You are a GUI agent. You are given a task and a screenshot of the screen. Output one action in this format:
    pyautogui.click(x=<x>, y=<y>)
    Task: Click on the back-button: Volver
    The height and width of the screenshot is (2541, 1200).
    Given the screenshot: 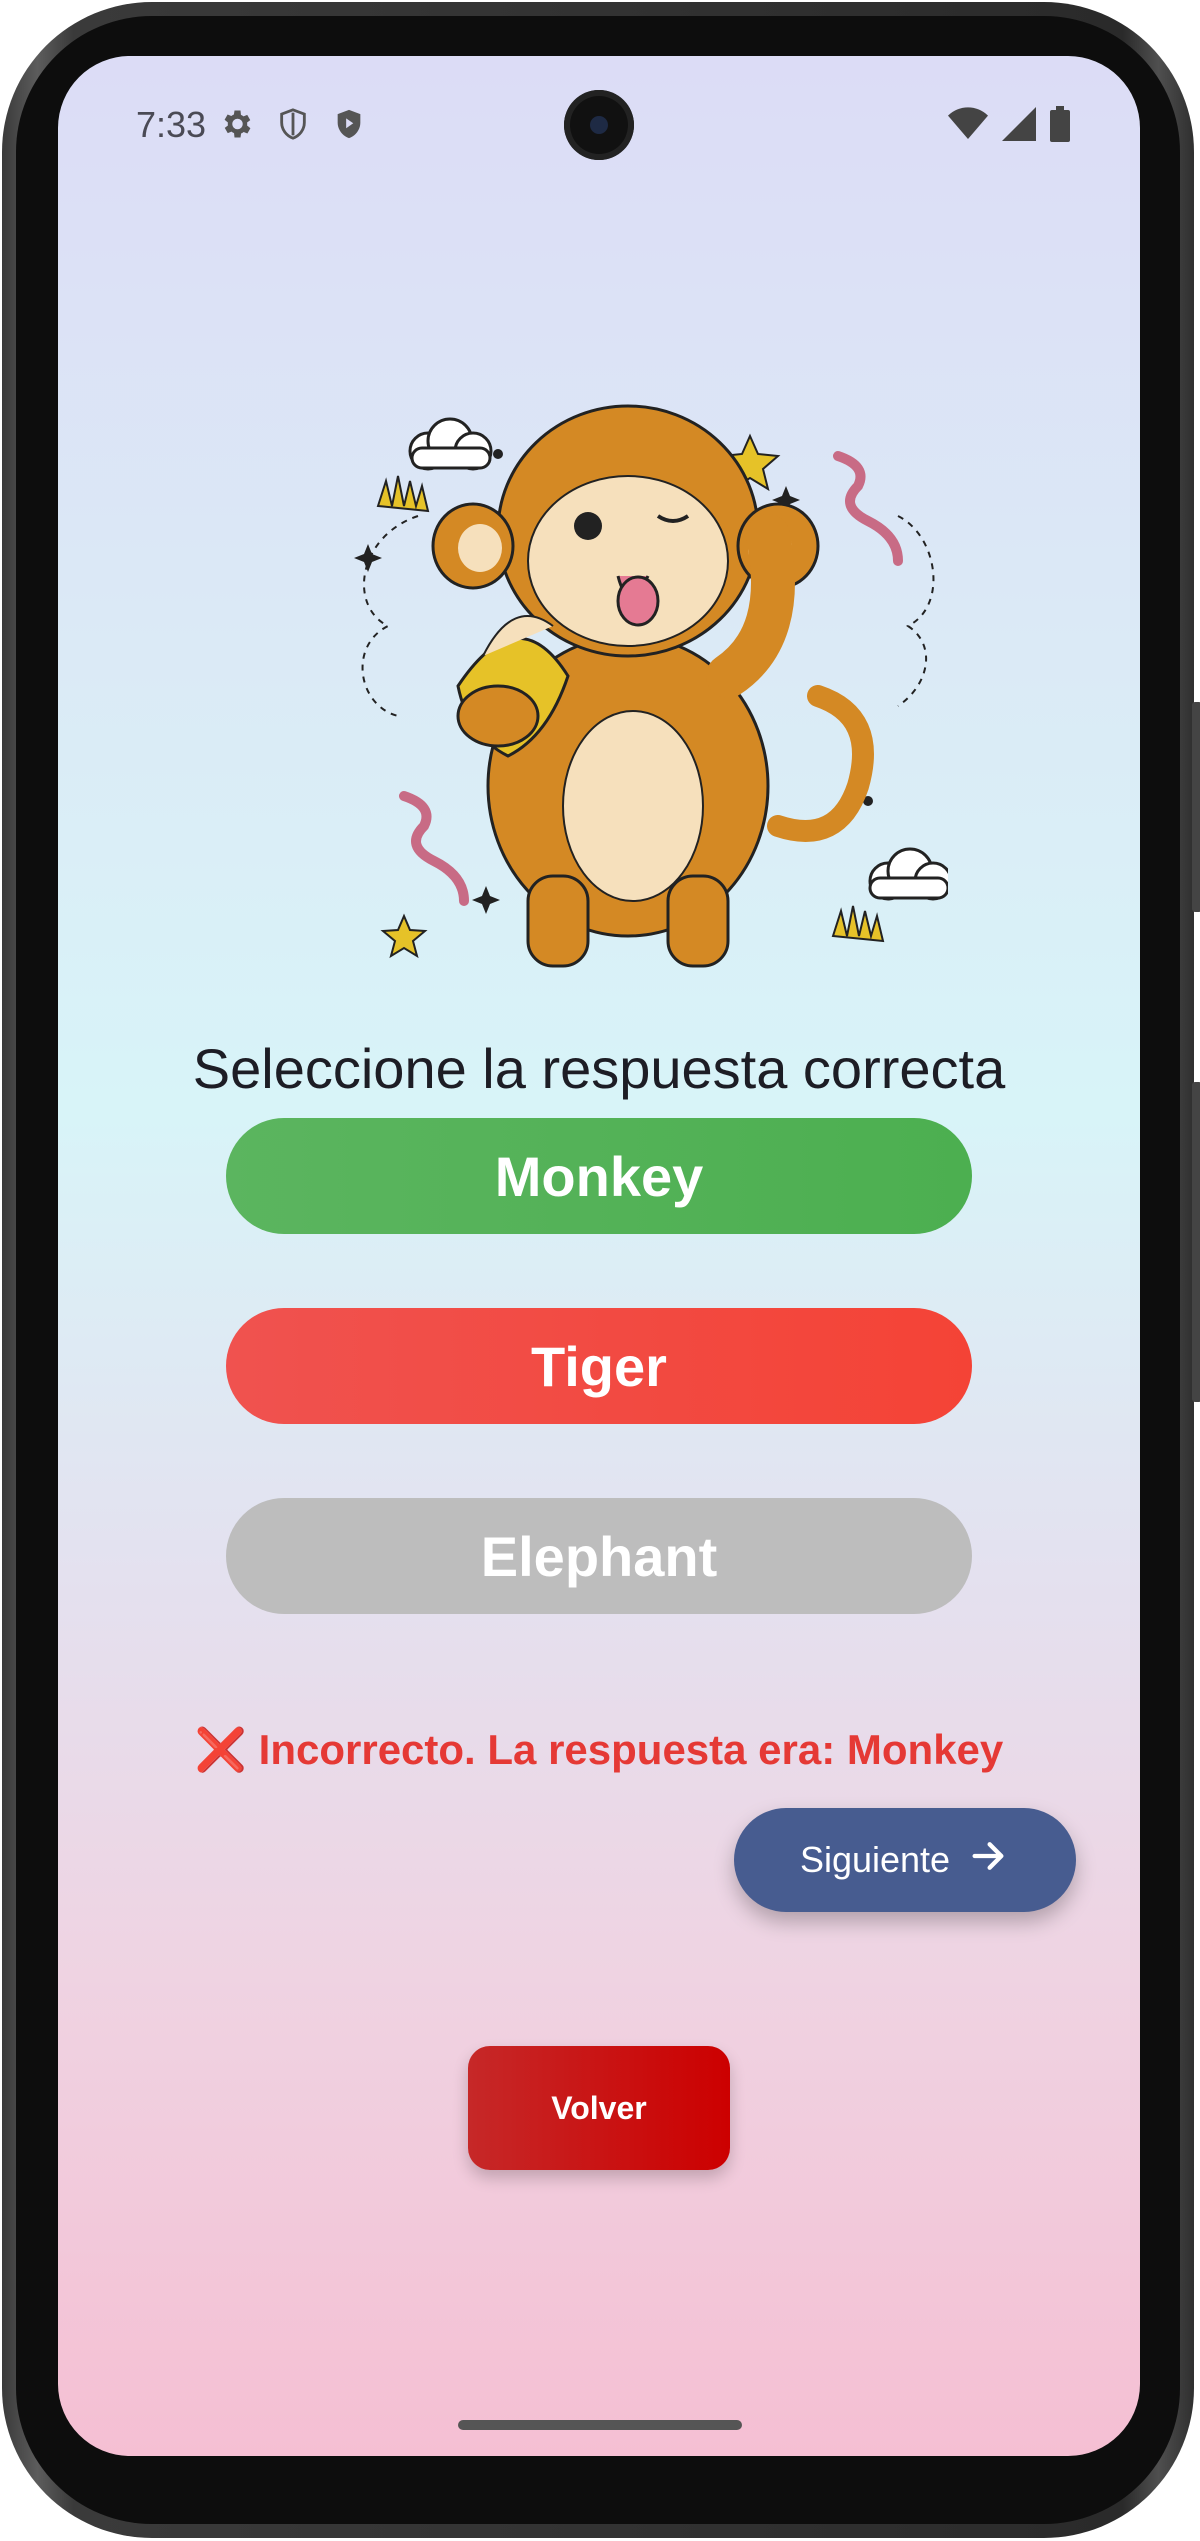 What is the action you would take?
    pyautogui.click(x=599, y=2108)
    